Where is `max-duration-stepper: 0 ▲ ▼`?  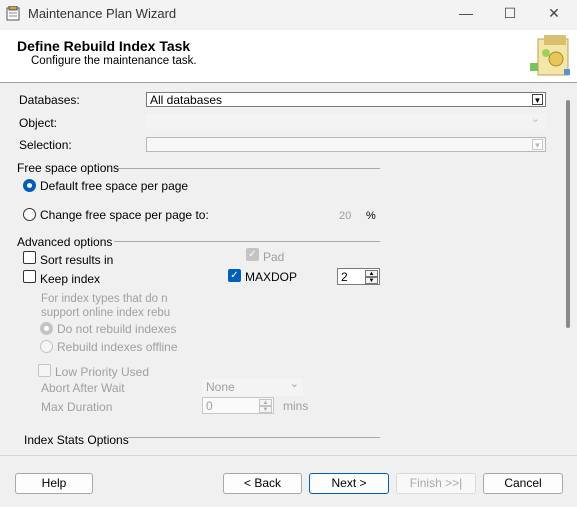 max-duration-stepper: 0 ▲ ▼ is located at coordinates (238, 405).